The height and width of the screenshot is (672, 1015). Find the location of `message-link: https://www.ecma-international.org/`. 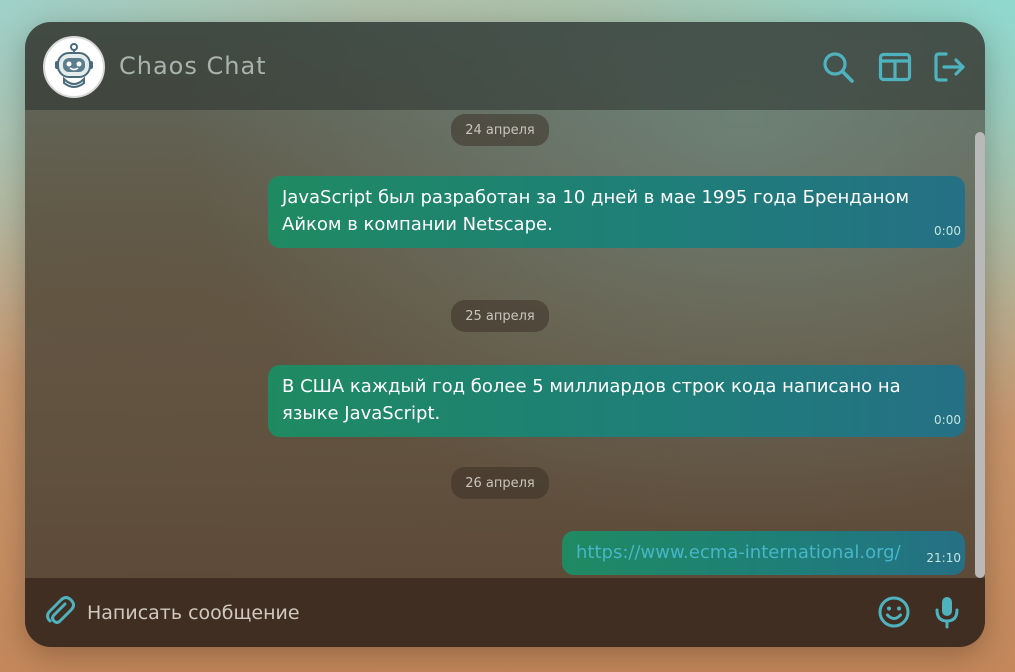

message-link: https://www.ecma-international.org/ is located at coordinates (738, 552).